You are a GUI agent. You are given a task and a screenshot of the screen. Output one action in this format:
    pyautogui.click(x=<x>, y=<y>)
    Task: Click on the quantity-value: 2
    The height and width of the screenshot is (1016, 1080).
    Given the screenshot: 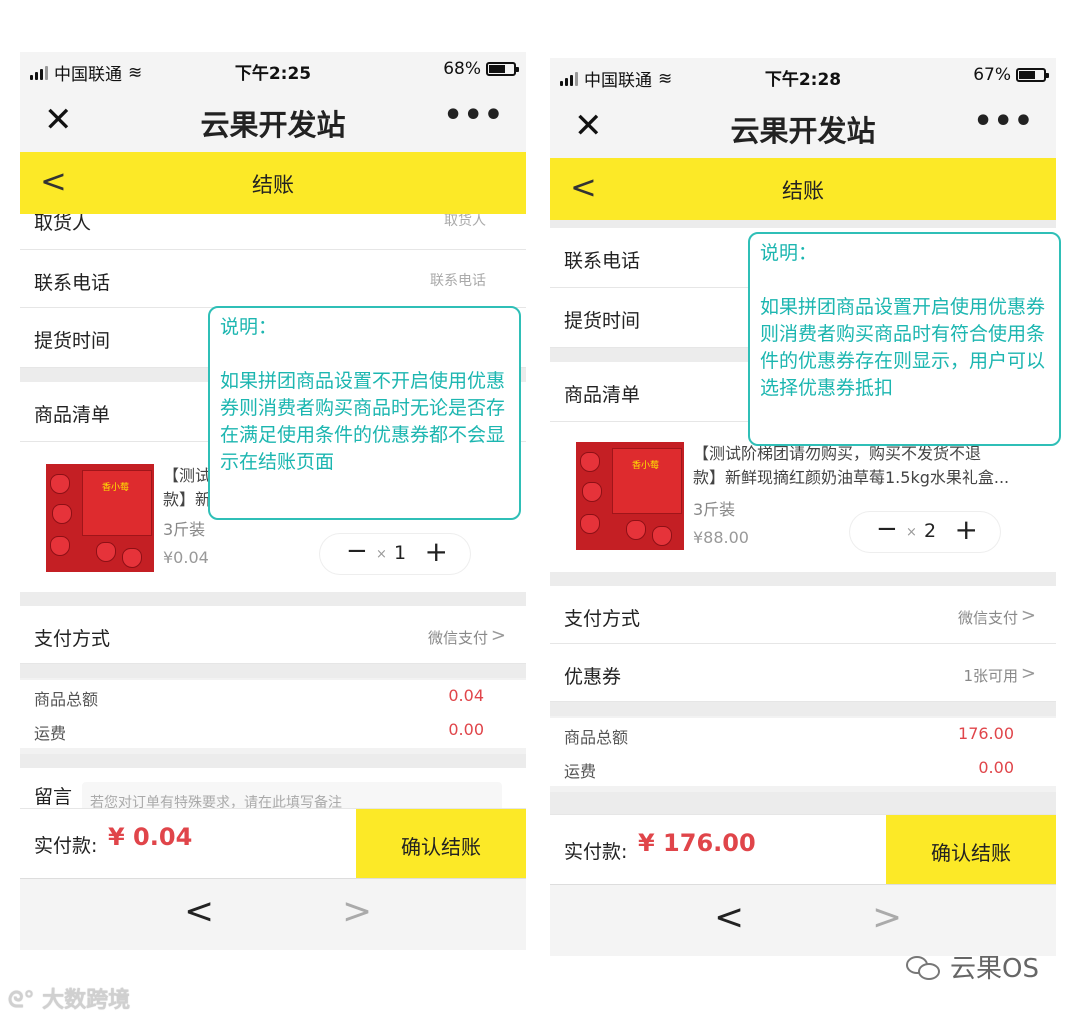 What is the action you would take?
    pyautogui.click(x=930, y=531)
    